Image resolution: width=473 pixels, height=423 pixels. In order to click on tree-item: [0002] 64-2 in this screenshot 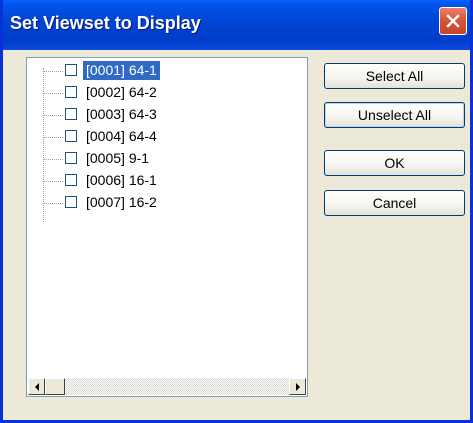, I will do `click(147, 93)`.